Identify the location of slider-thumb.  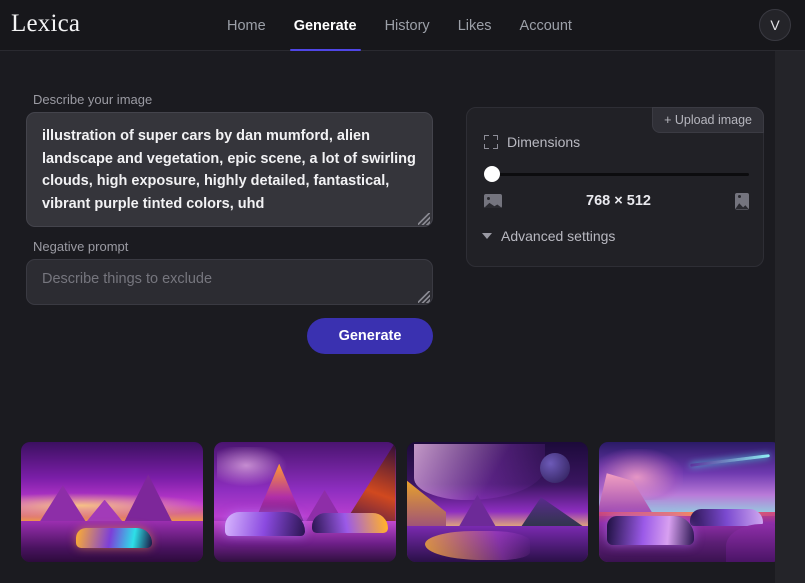
(492, 174).